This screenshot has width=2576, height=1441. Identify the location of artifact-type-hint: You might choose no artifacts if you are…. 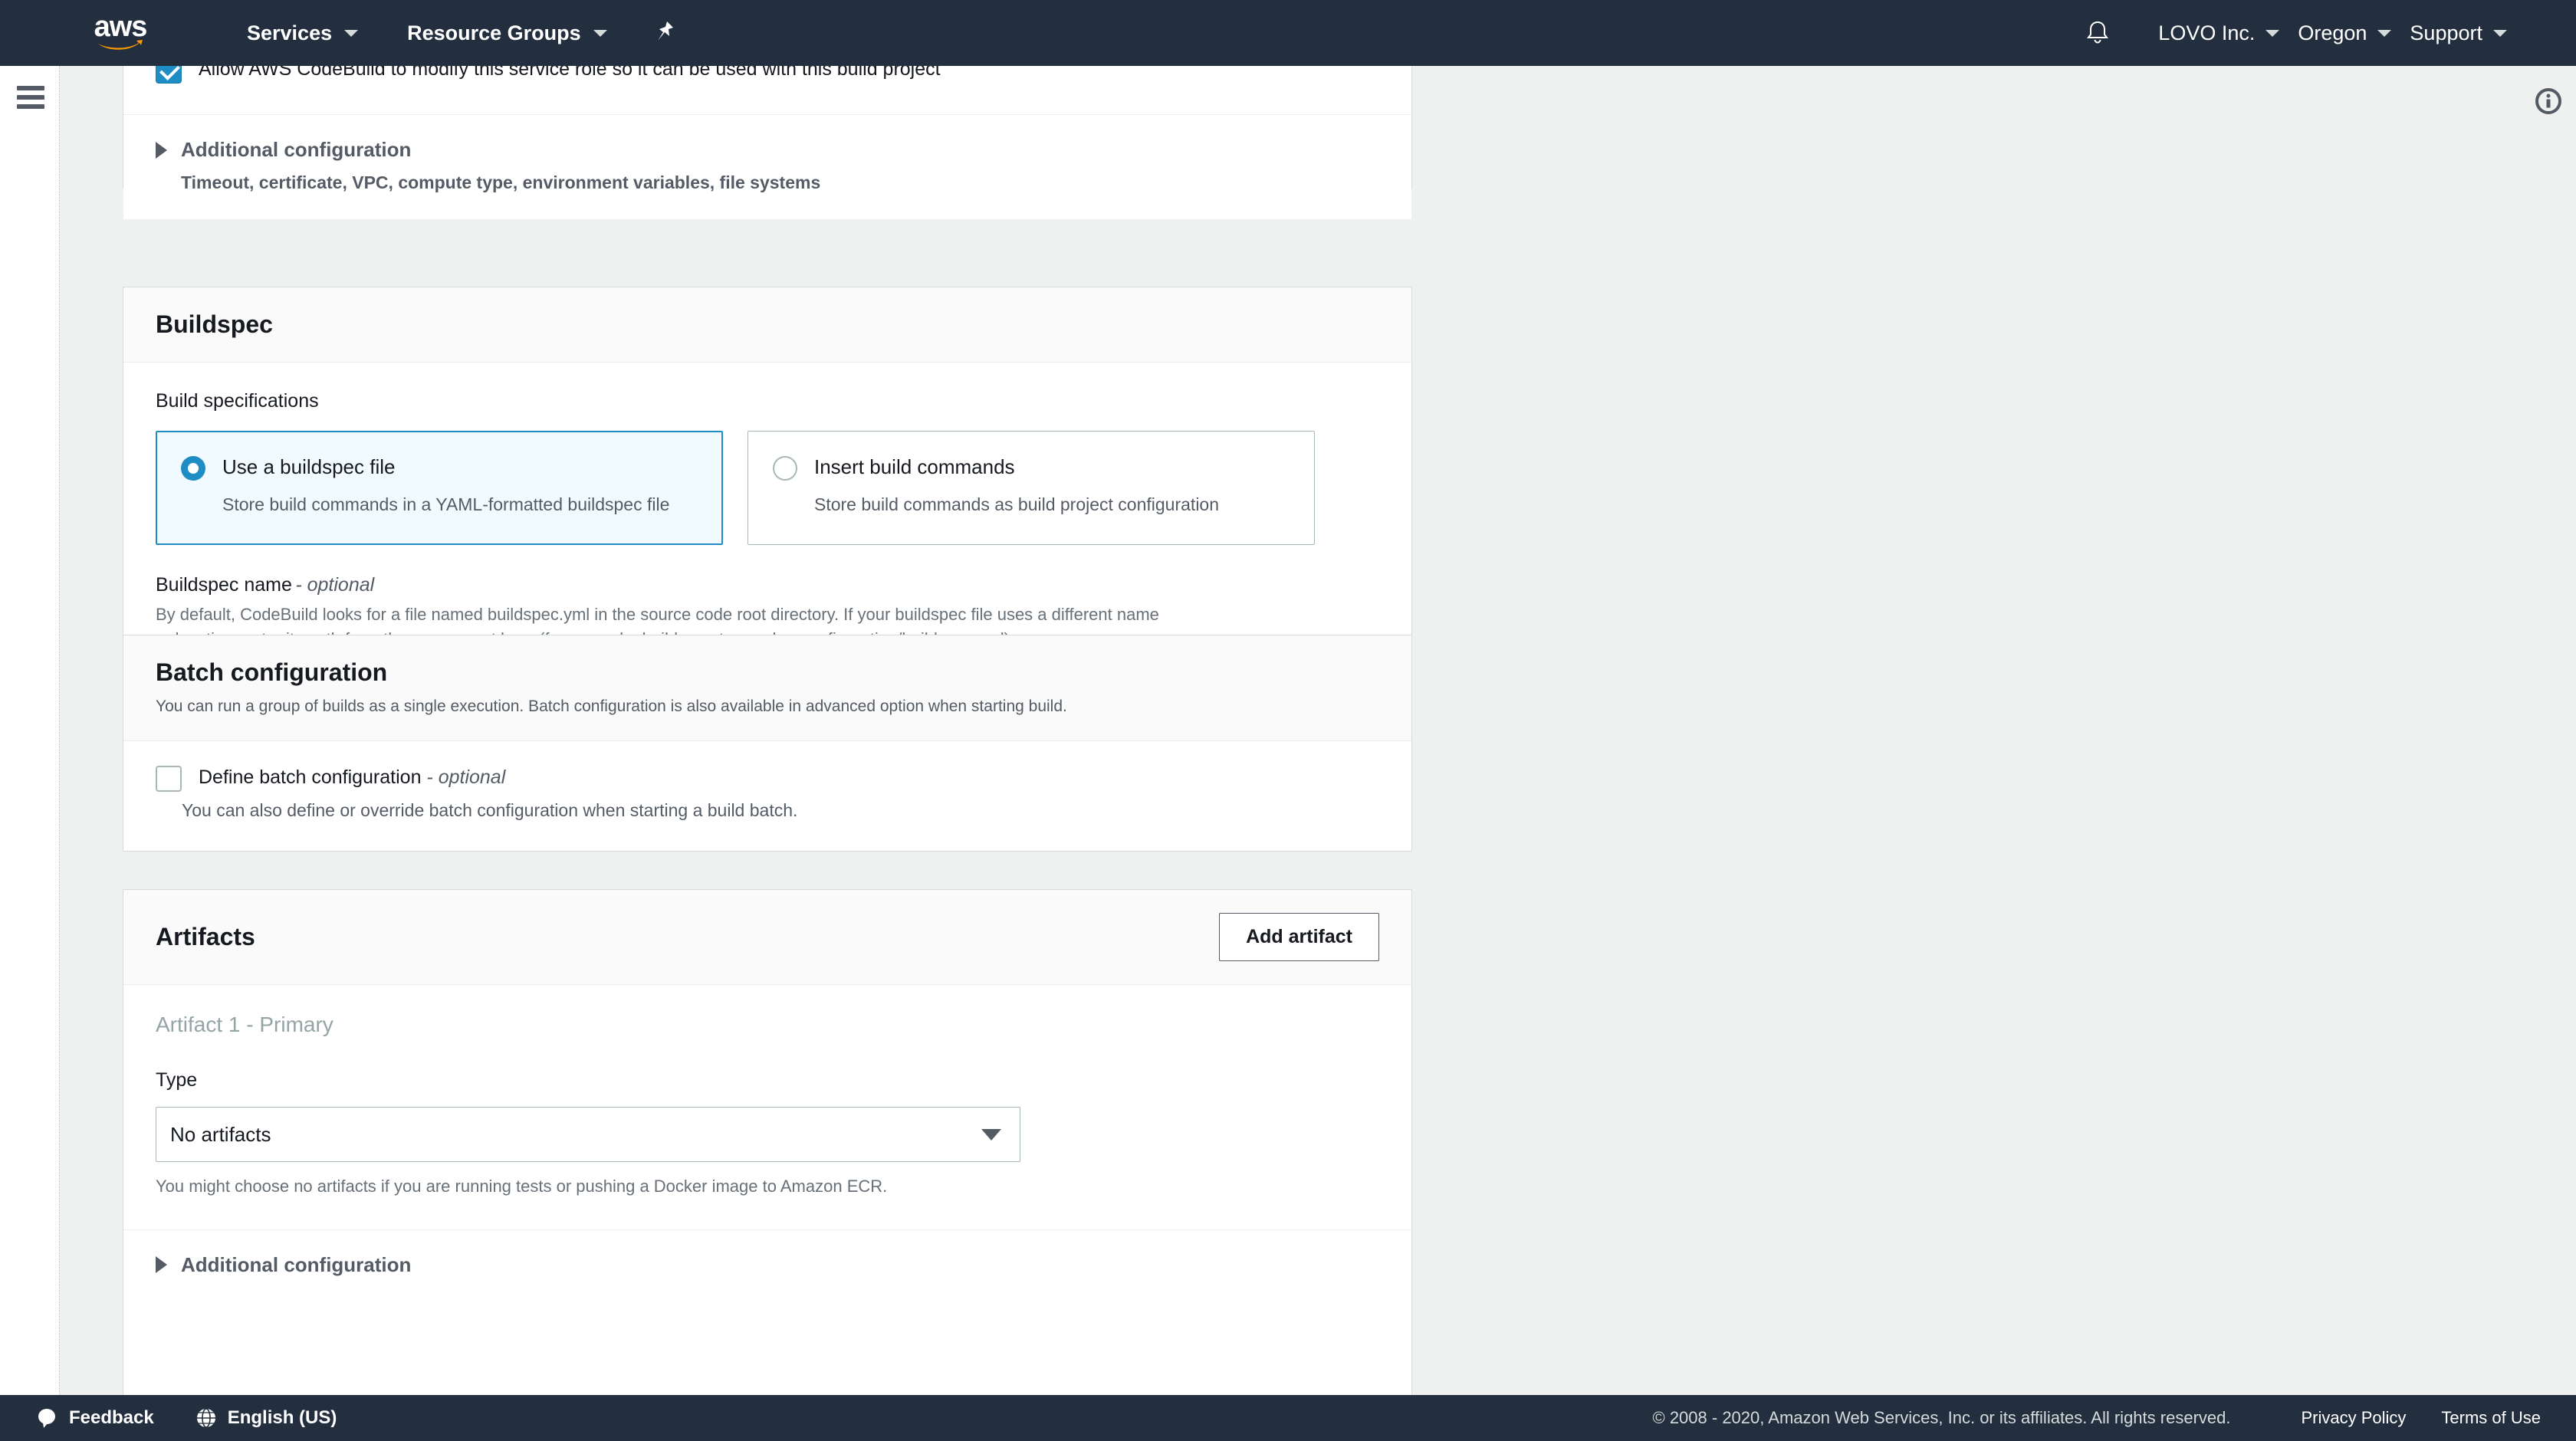
(522, 1186).